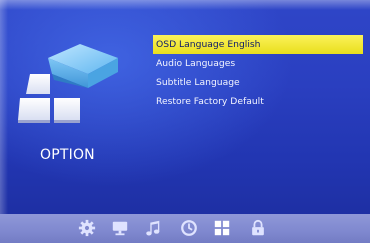 Image resolution: width=370 pixels, height=243 pixels. What do you see at coordinates (189, 228) in the screenshot?
I see `clock-icon` at bounding box center [189, 228].